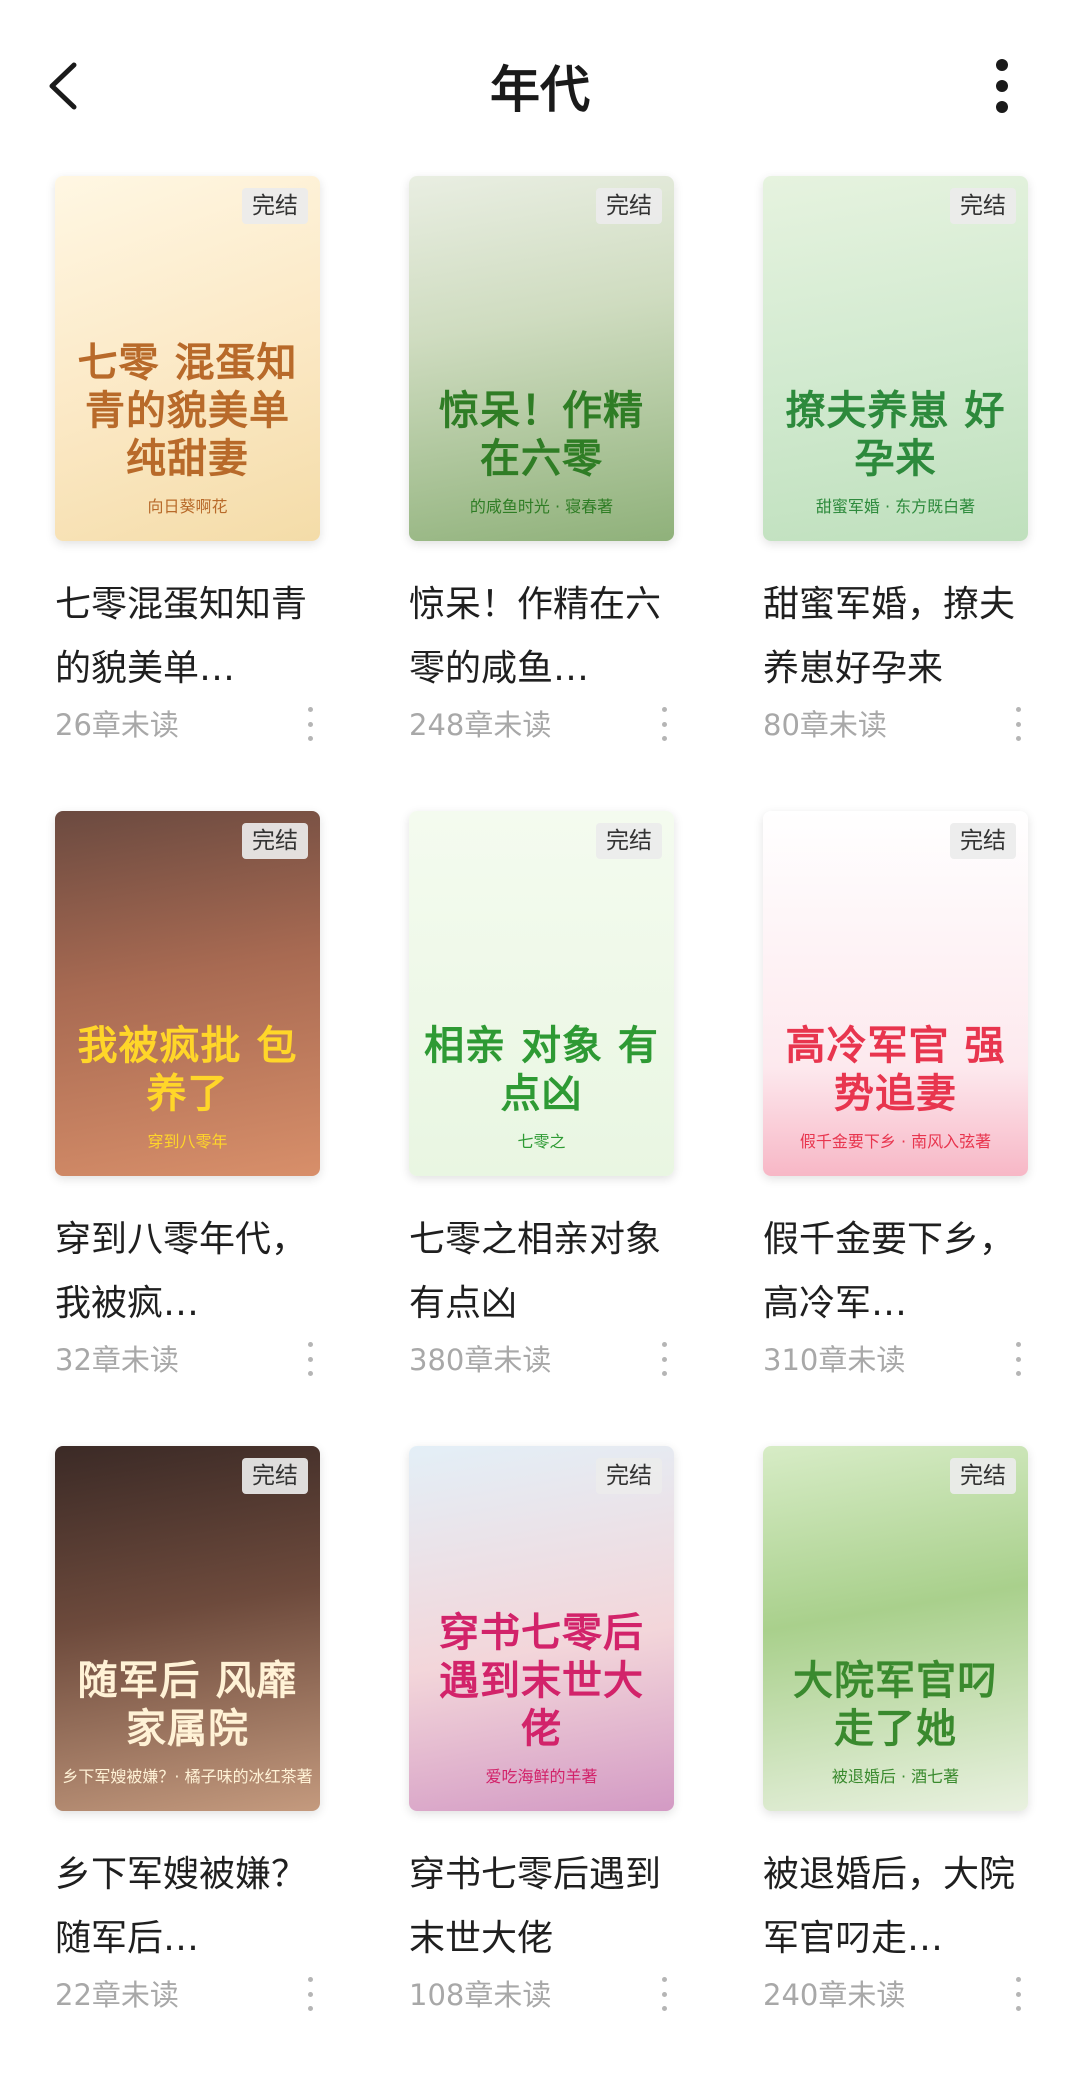 This screenshot has width=1080, height=2081. I want to click on cover-art: 相亲 对象 有点凶 七零之, so click(541, 993).